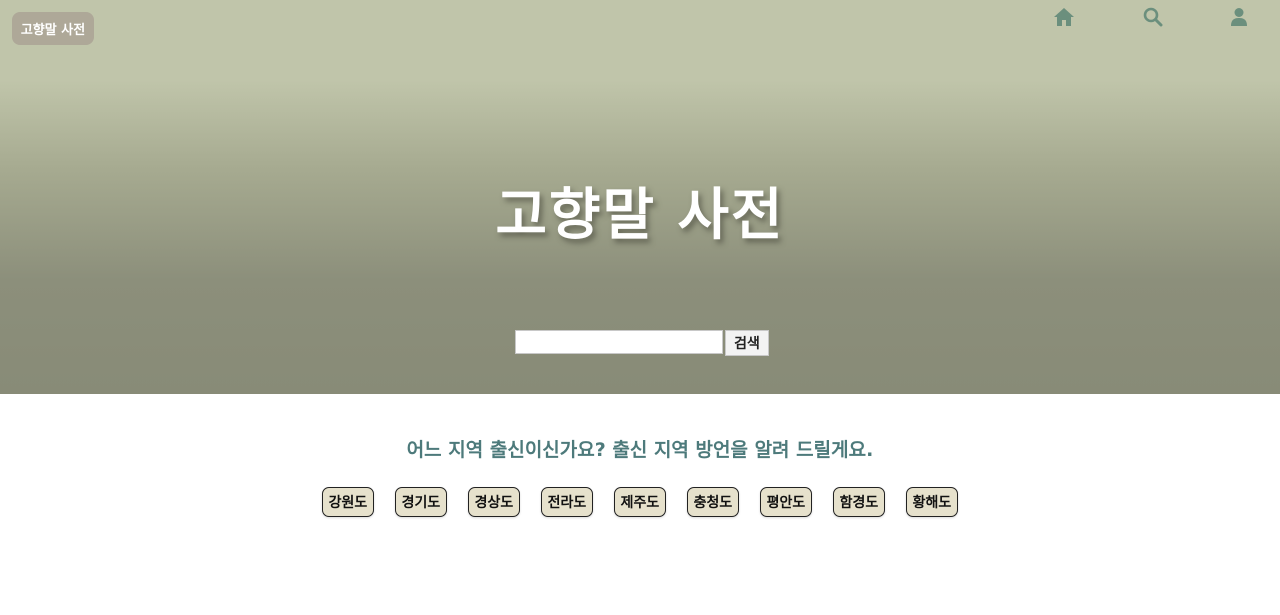 The image size is (1280, 615). I want to click on user-icon, so click(1239, 17).